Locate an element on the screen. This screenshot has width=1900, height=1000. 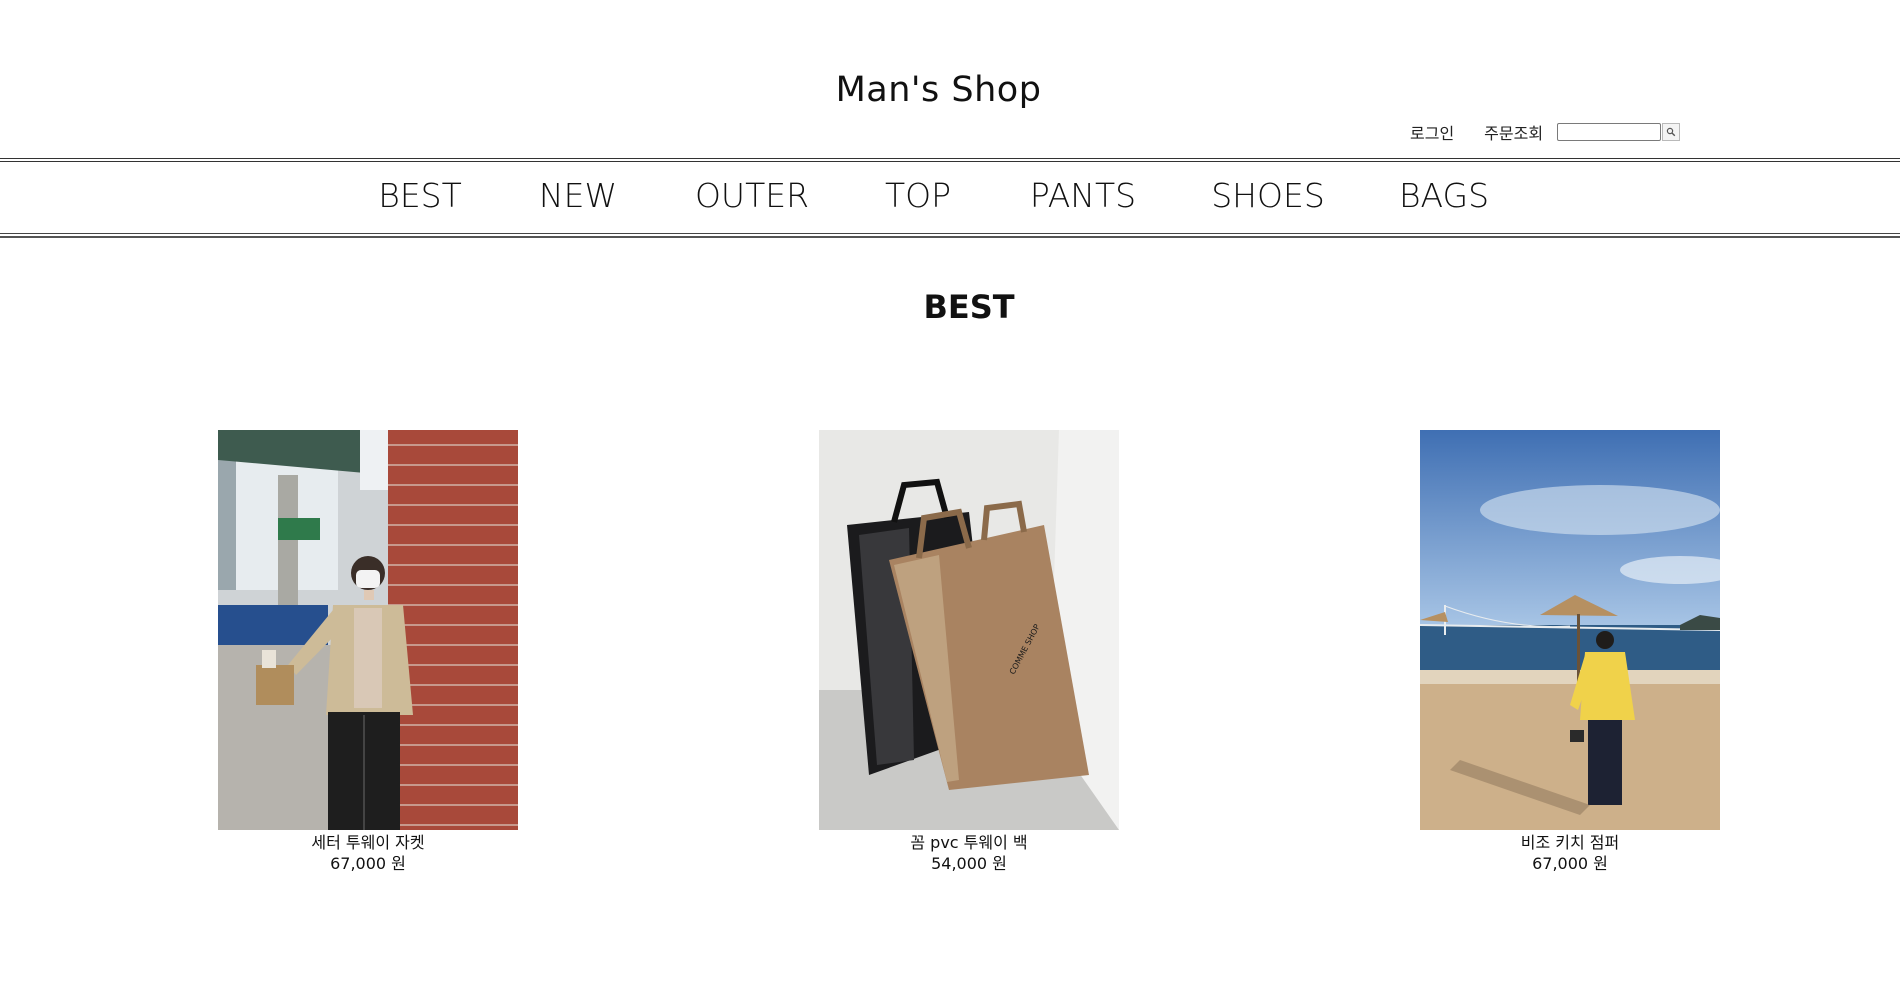
product-card: COMME SHOP 꼼 pvc 투웨이 백 54,000 원 is located at coordinates (969, 652).